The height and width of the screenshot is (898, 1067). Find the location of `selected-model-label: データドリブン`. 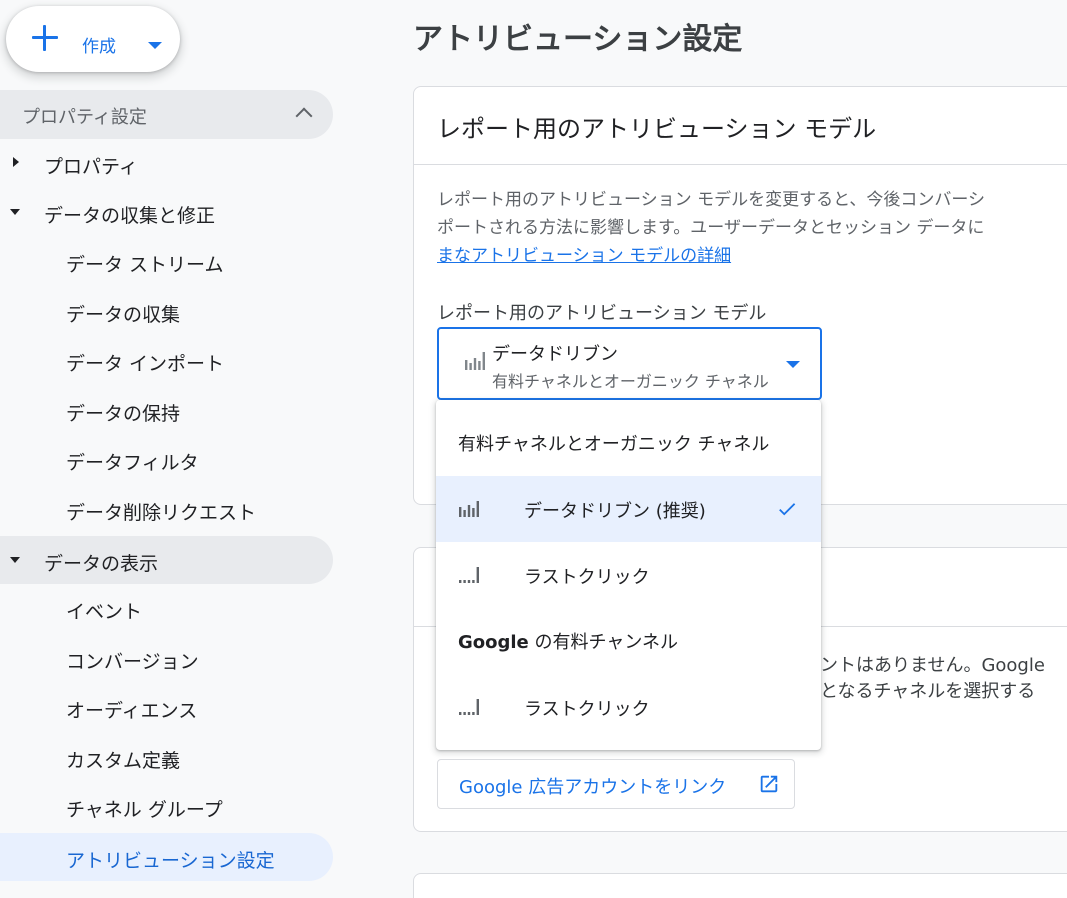

selected-model-label: データドリブン is located at coordinates (555, 354).